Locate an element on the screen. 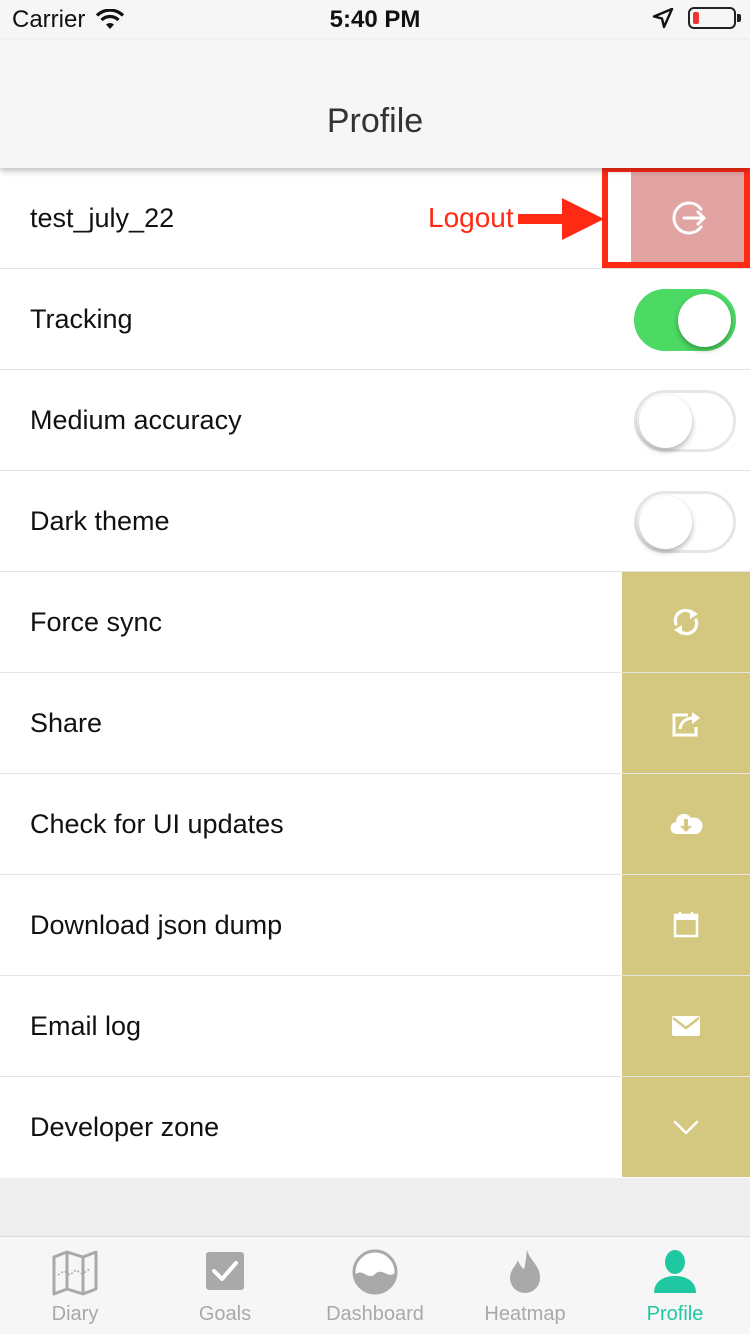 The width and height of the screenshot is (750, 1334). flame-icon is located at coordinates (525, 1271).